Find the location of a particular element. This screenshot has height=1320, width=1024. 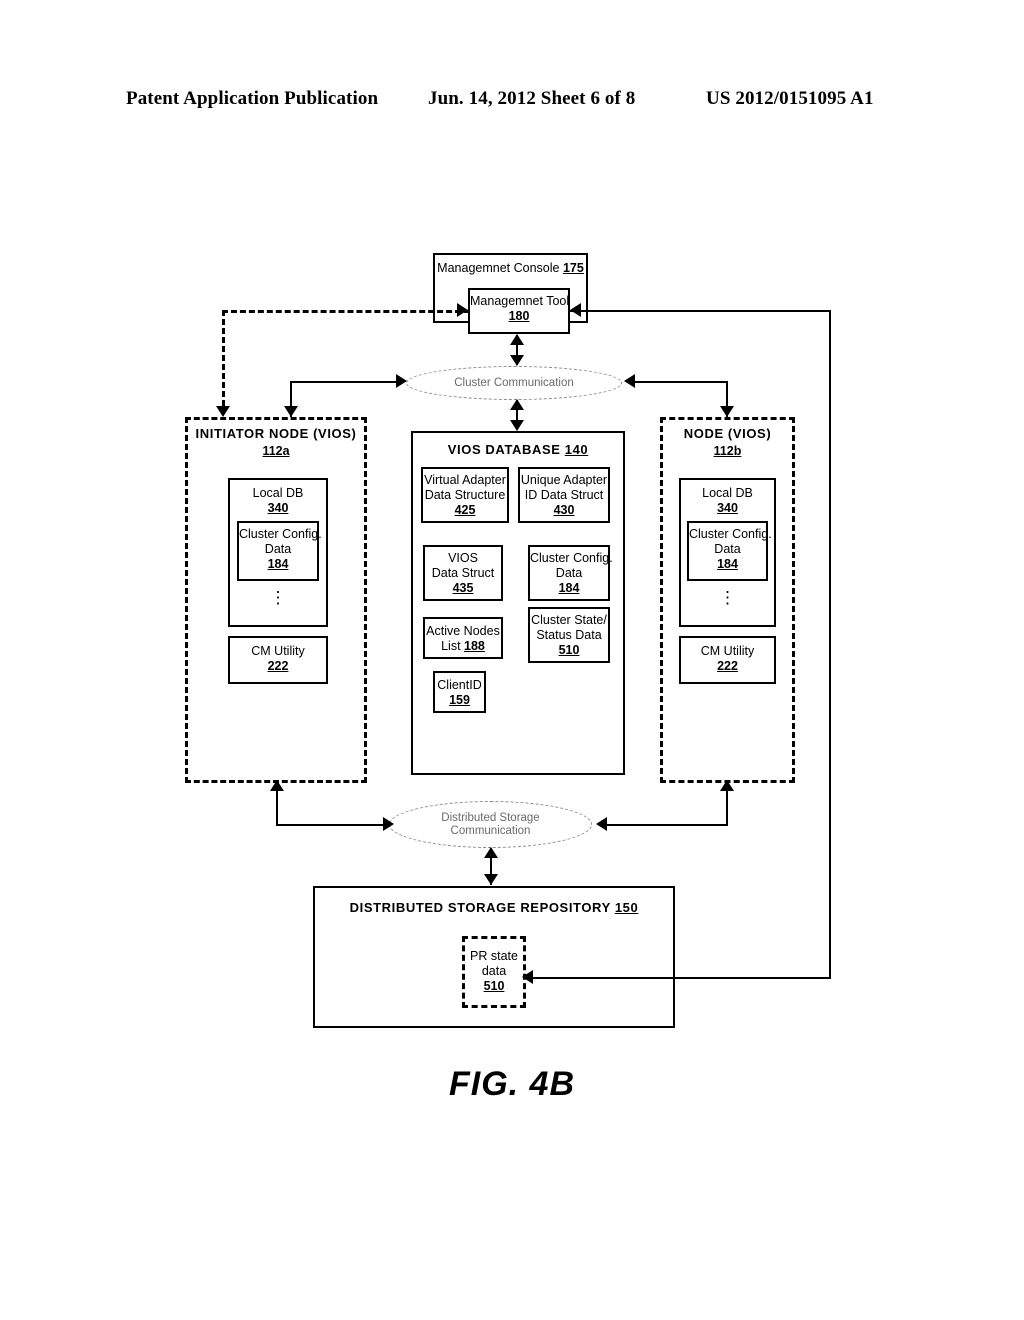

connector-console-dashed-down is located at coordinates (223, 358).